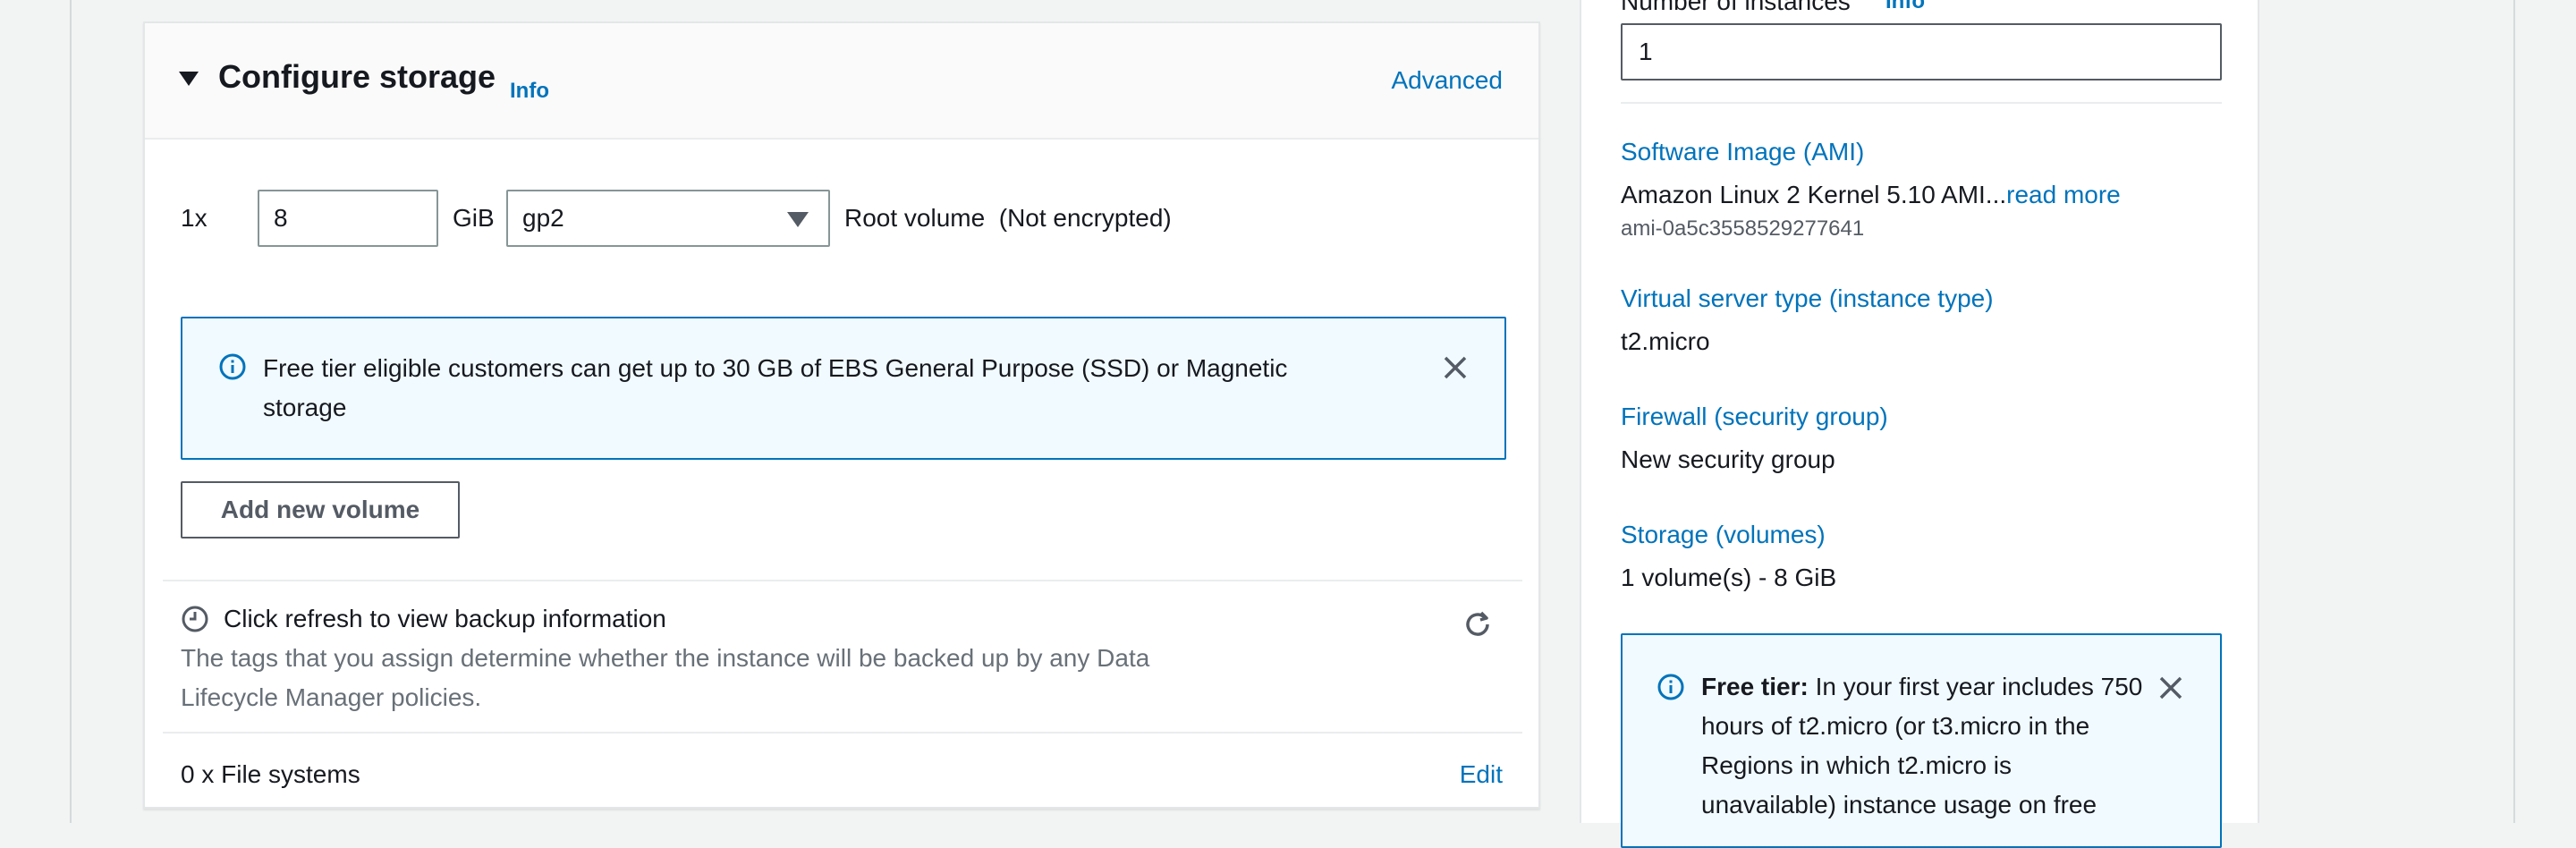  Describe the element at coordinates (668, 218) in the screenshot. I see `volume-type-select: gp2` at that location.